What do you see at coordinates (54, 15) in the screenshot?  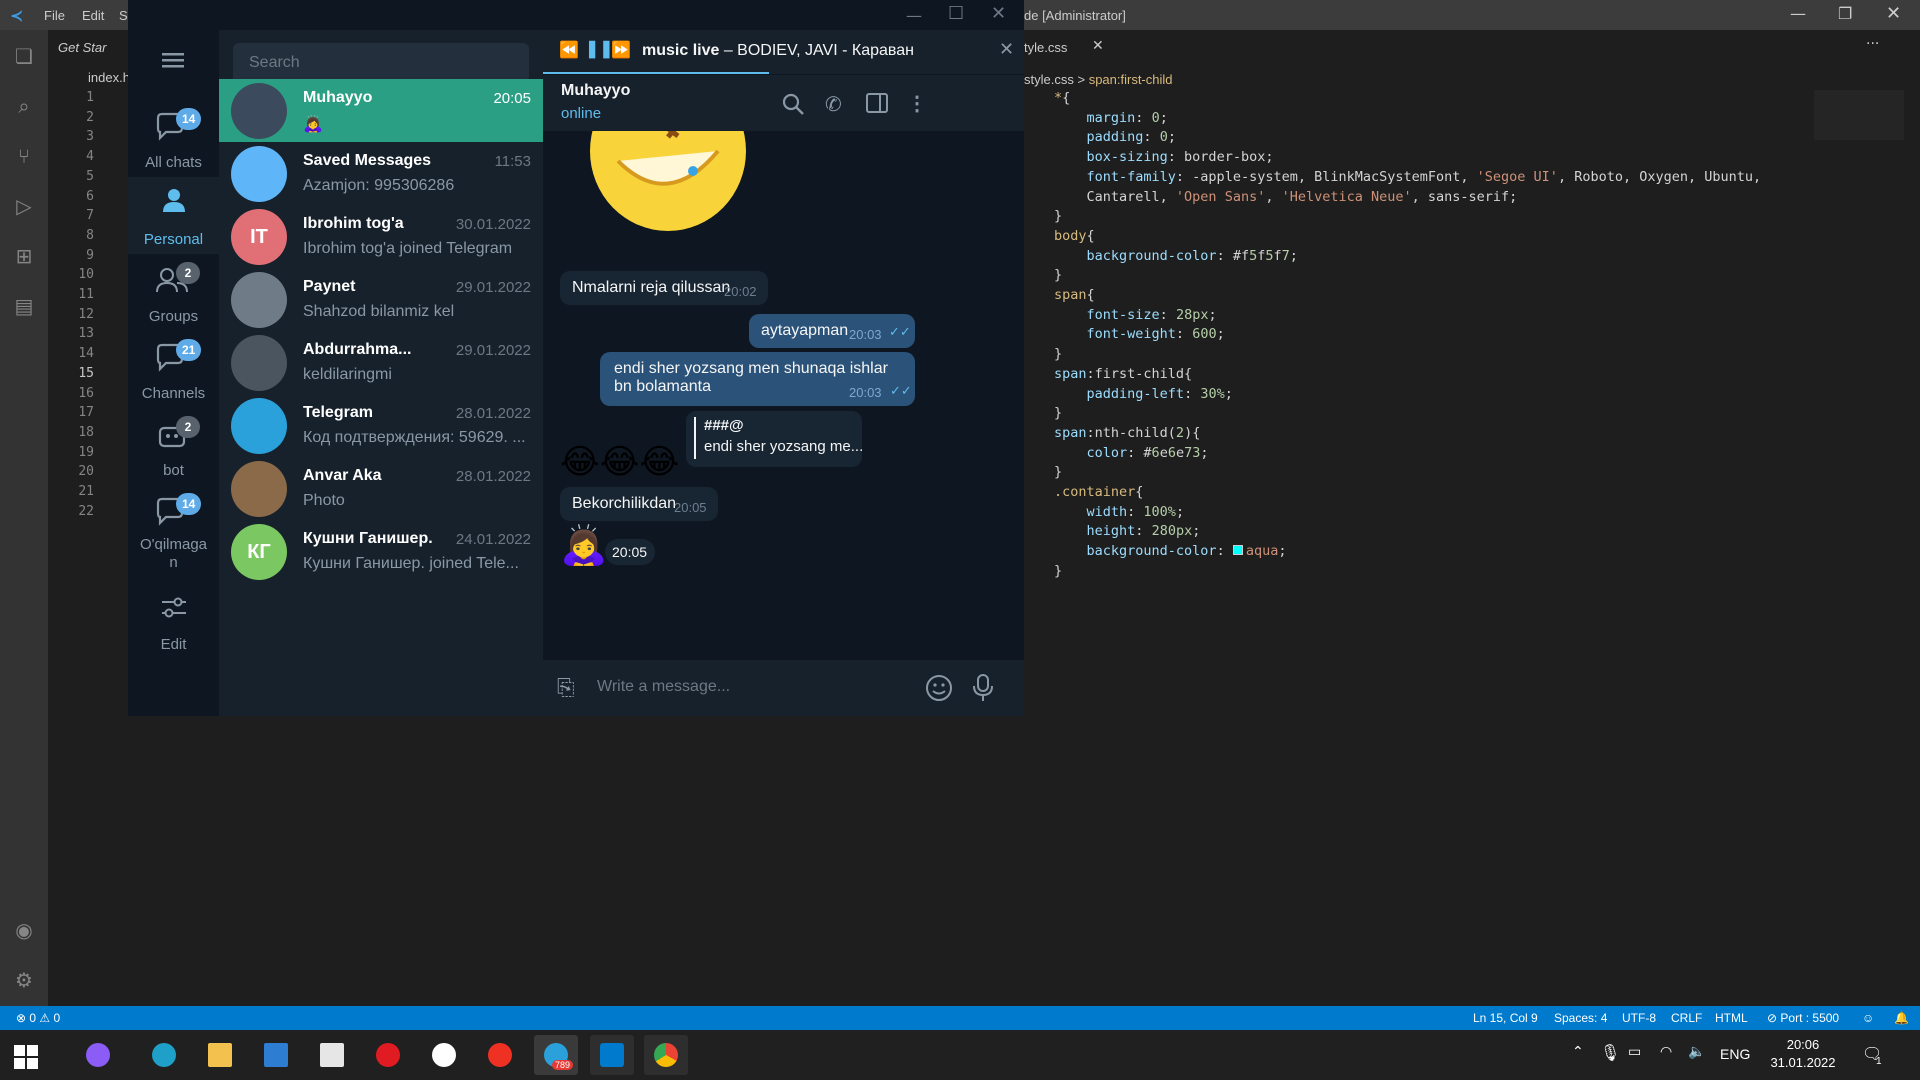 I see `menu-file: File` at bounding box center [54, 15].